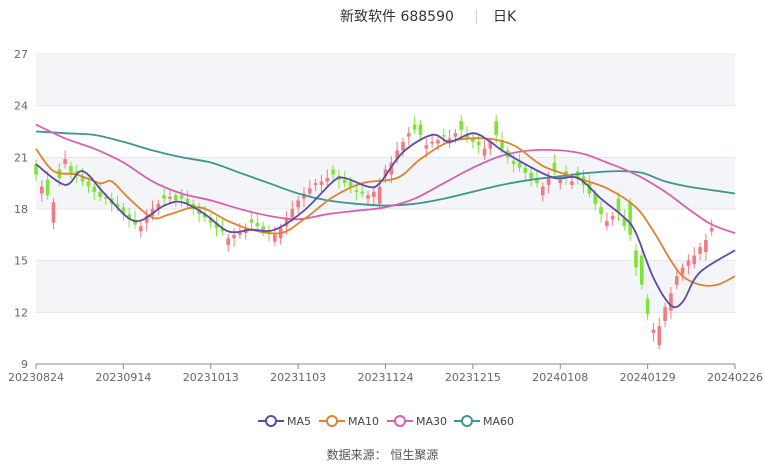 Image resolution: width=765 pixels, height=465 pixels. I want to click on y-tick-label: 12, so click(21, 312).